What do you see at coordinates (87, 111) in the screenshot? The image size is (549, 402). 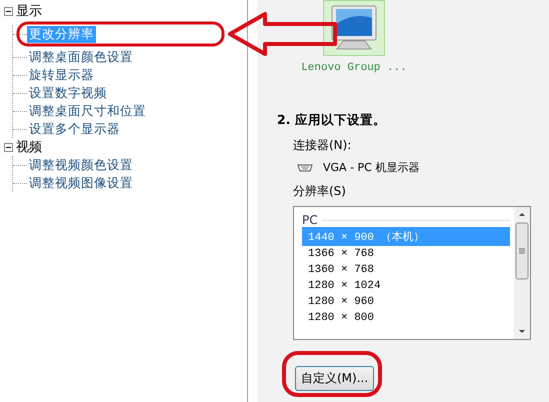 I see `tree-item: 调整桌面尺寸和位置` at bounding box center [87, 111].